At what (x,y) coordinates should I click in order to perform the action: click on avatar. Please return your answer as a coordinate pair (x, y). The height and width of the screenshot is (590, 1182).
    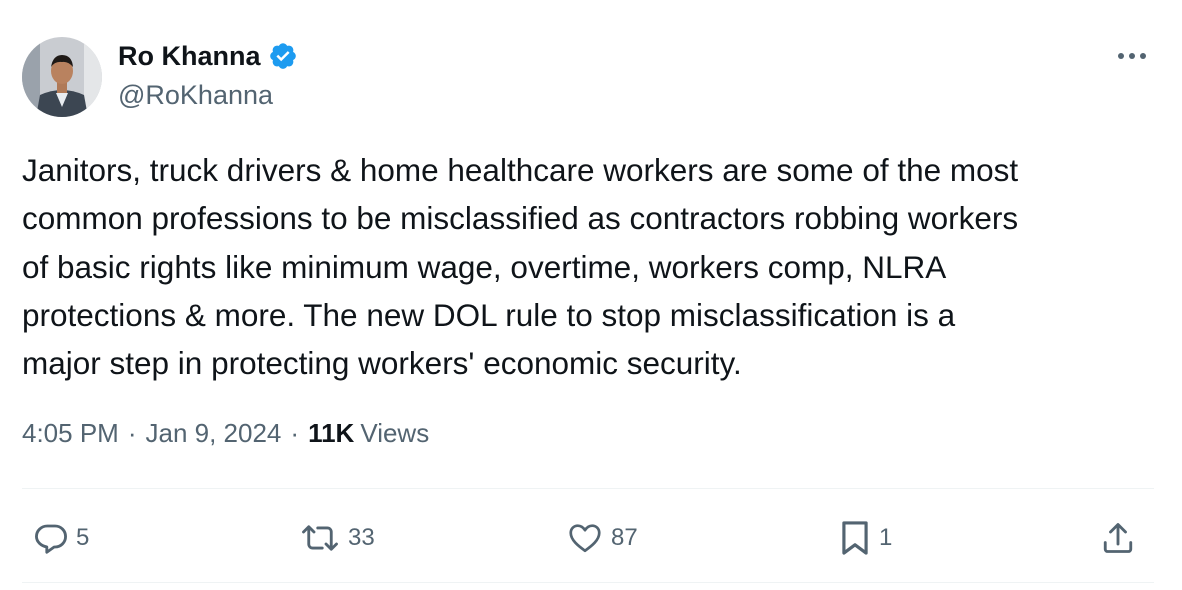
    Looking at the image, I should click on (62, 77).